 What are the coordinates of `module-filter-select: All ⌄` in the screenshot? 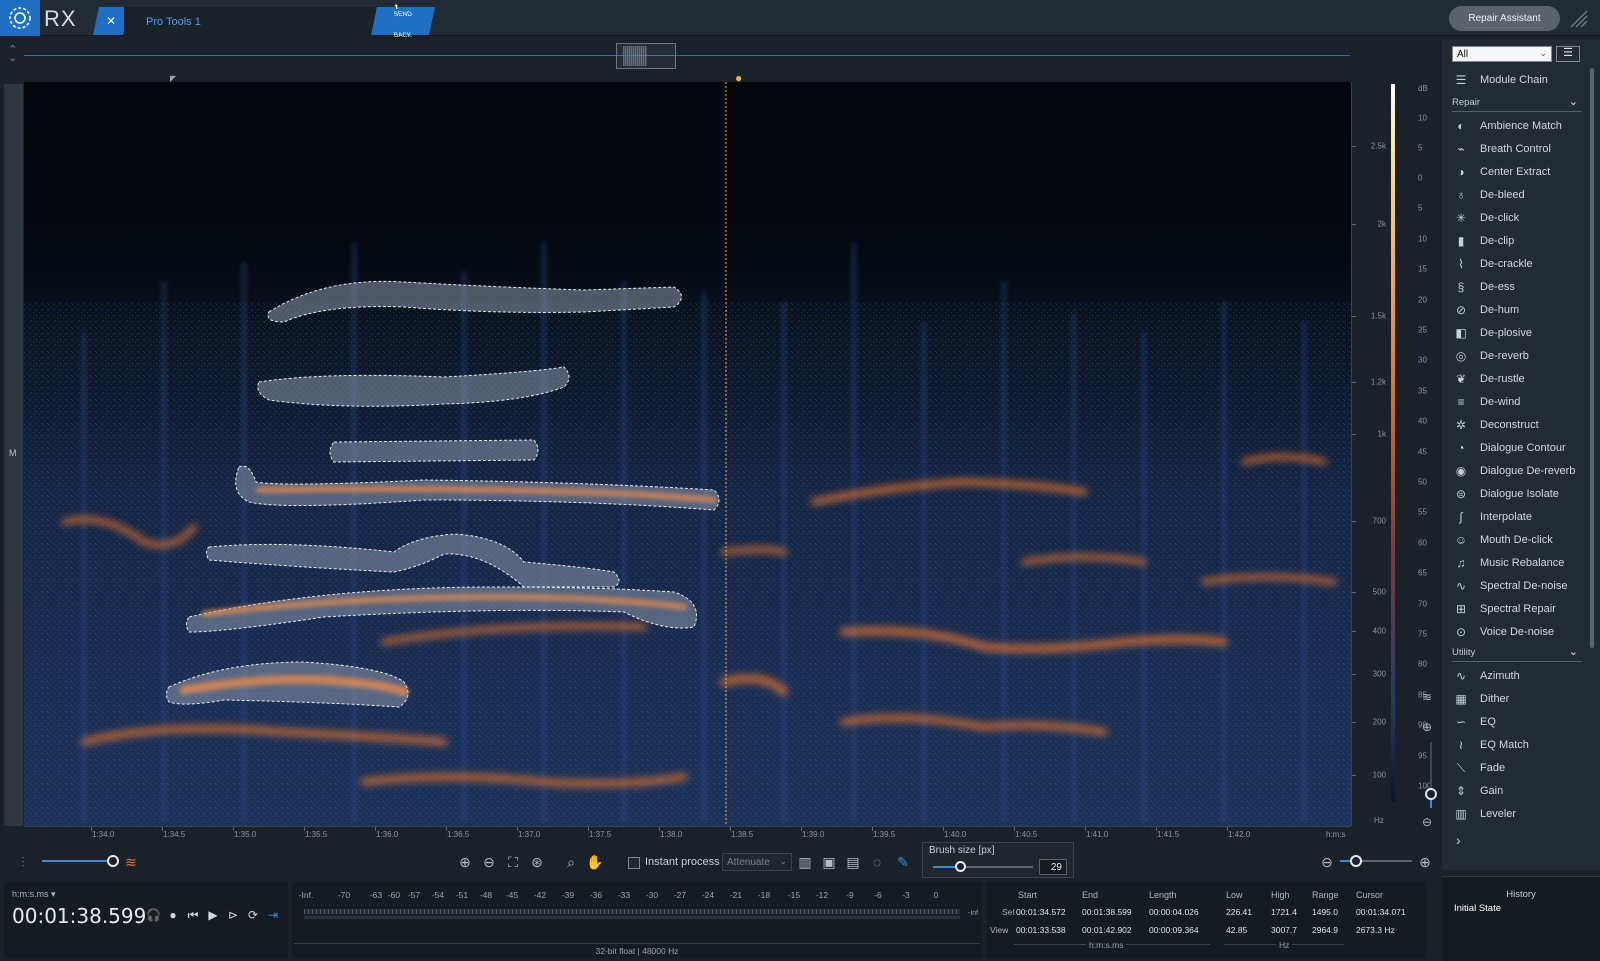 It's located at (1502, 54).